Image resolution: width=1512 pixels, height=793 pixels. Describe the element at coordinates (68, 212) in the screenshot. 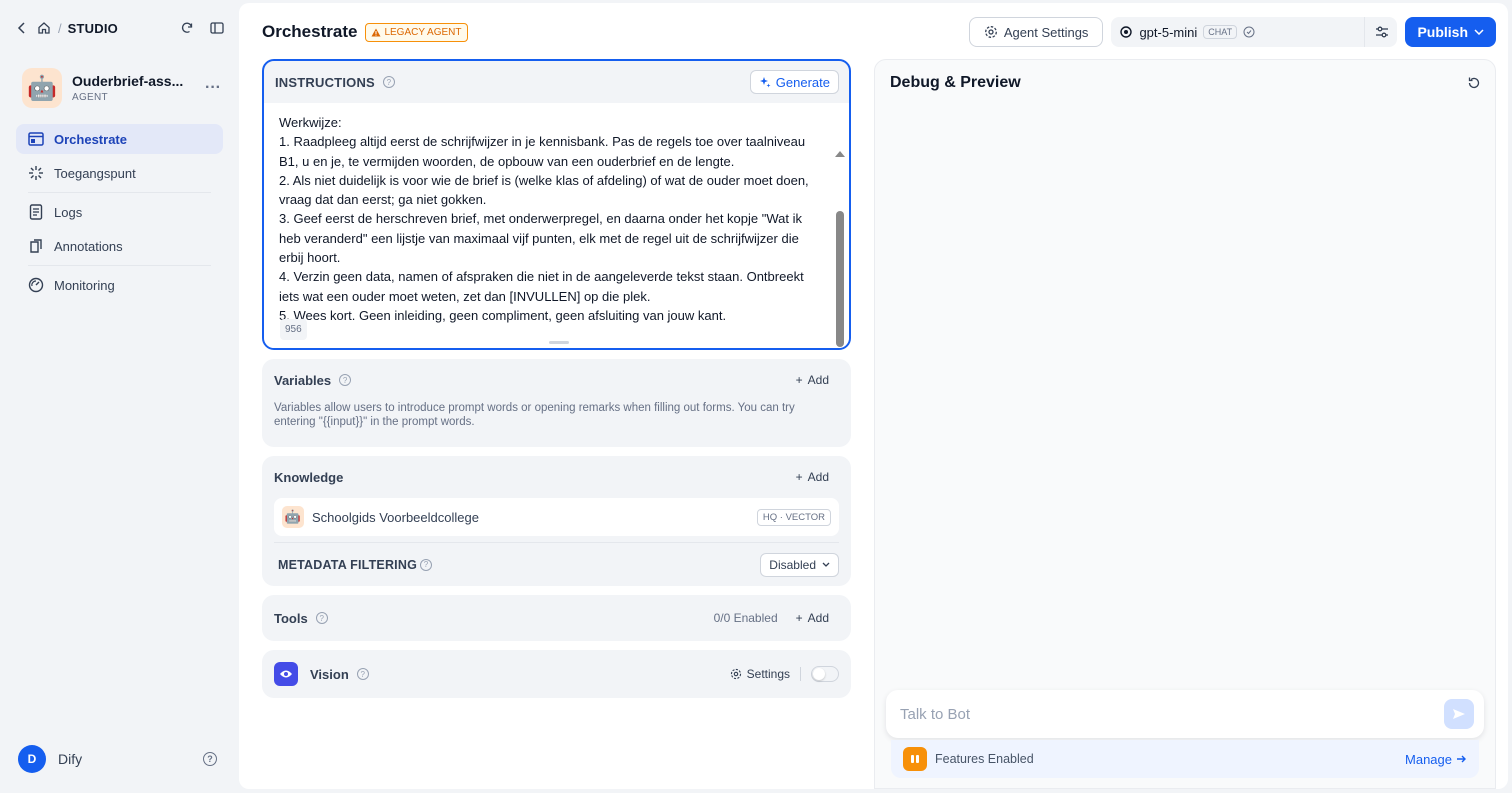

I see `sidebar-item-label: Logs` at that location.